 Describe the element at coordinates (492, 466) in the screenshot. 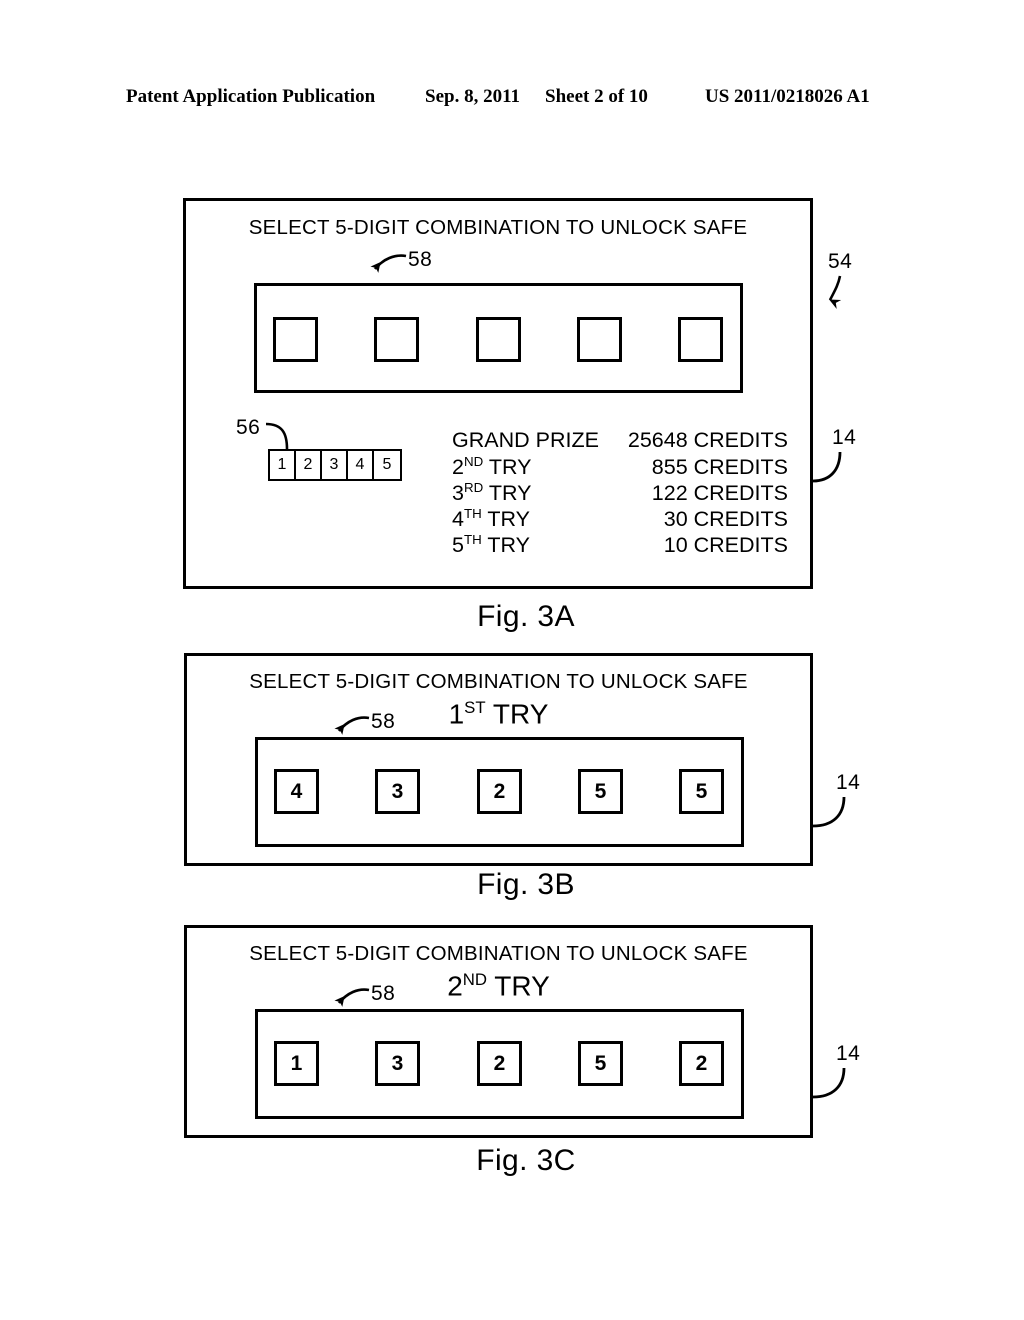

I see `prize-label: 2ND TRY` at that location.